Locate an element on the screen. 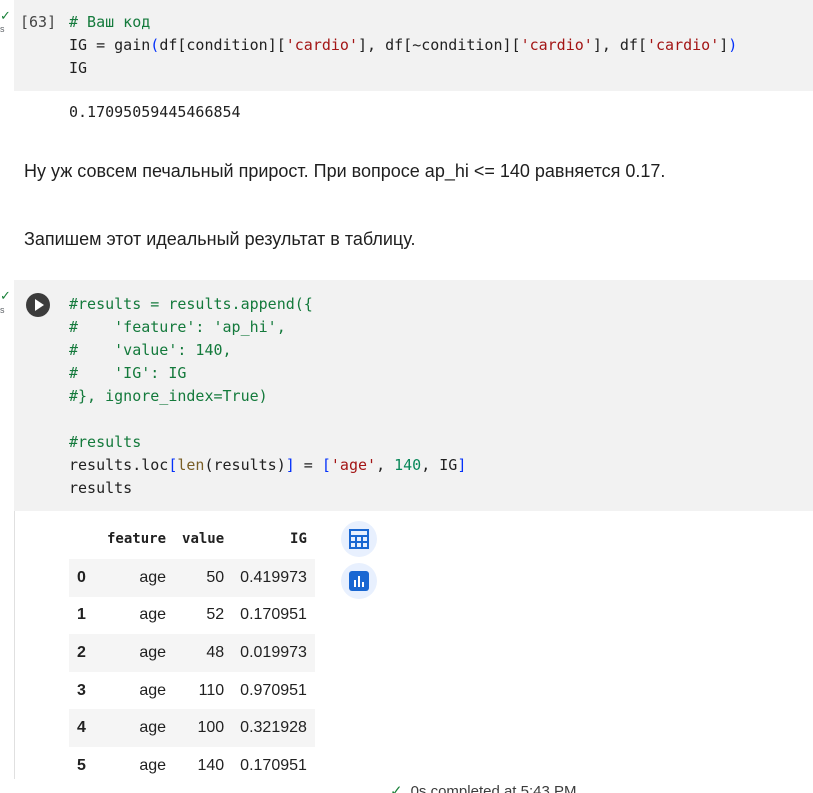 Image resolution: width=813 pixels, height=793 pixels. code-line: #}, ignore_index=True) is located at coordinates (168, 396).